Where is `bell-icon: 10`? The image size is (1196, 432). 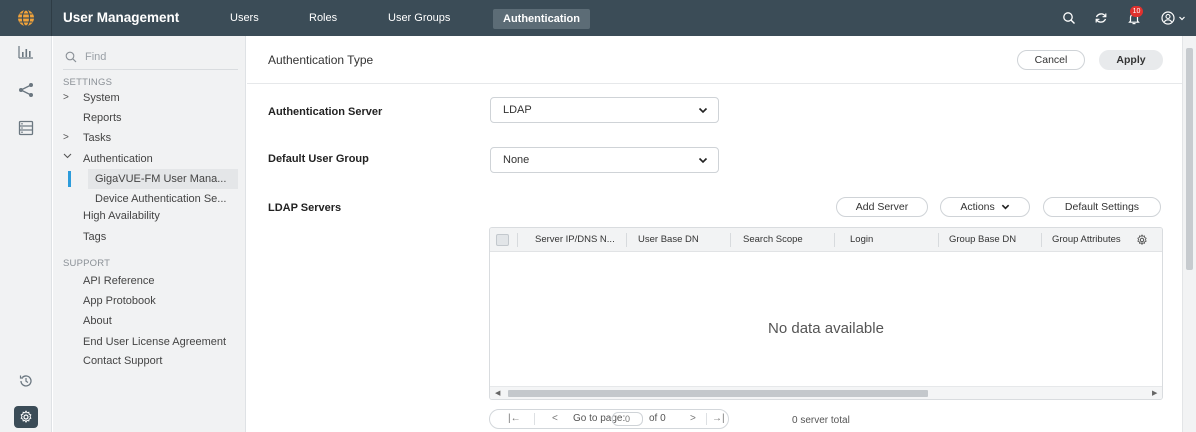
bell-icon: 10 is located at coordinates (1134, 18).